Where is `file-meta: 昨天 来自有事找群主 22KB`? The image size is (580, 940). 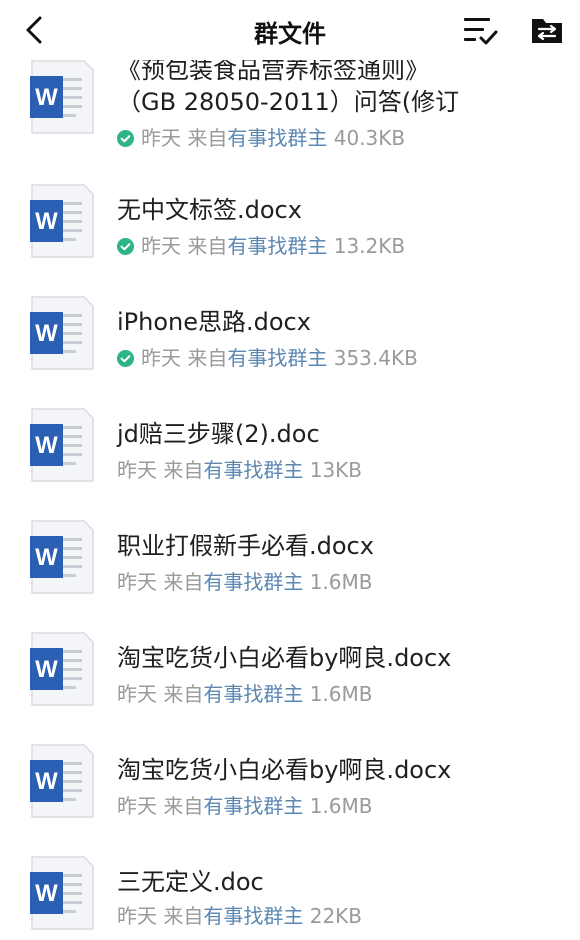
file-meta: 昨天 来自有事找群主 22KB is located at coordinates (239, 914).